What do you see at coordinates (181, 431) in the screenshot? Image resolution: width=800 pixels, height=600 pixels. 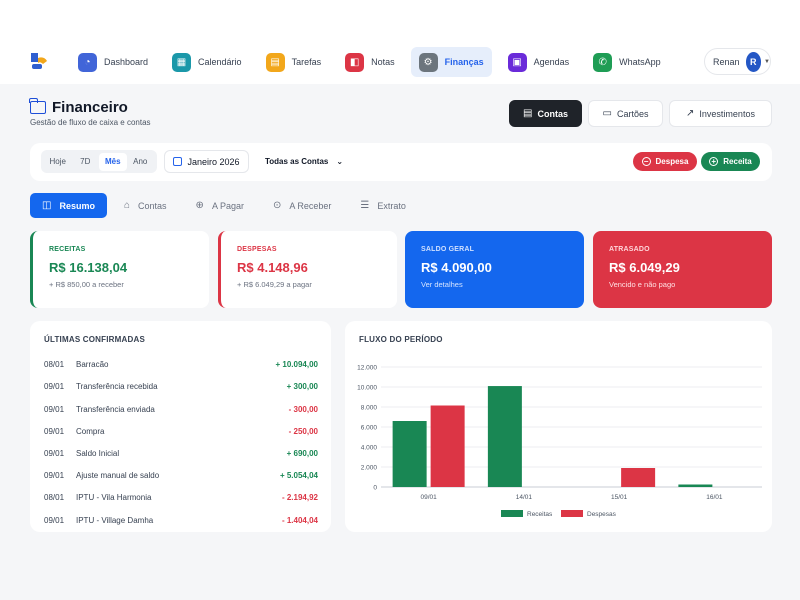 I see `table-row: 09/01 Compra - 250,00` at bounding box center [181, 431].